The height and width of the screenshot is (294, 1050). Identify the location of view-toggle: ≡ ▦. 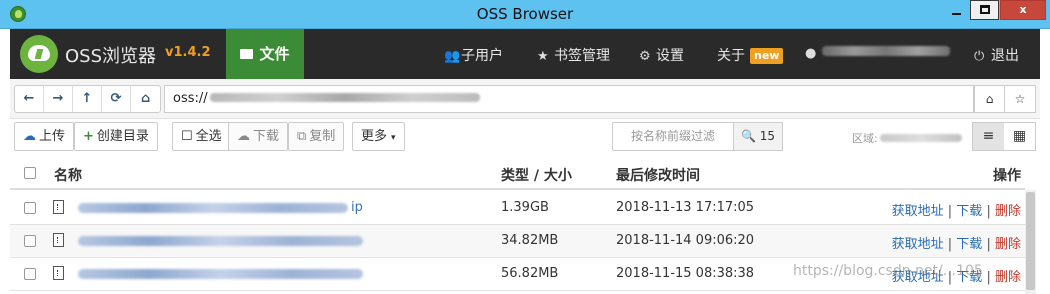
(1004, 136).